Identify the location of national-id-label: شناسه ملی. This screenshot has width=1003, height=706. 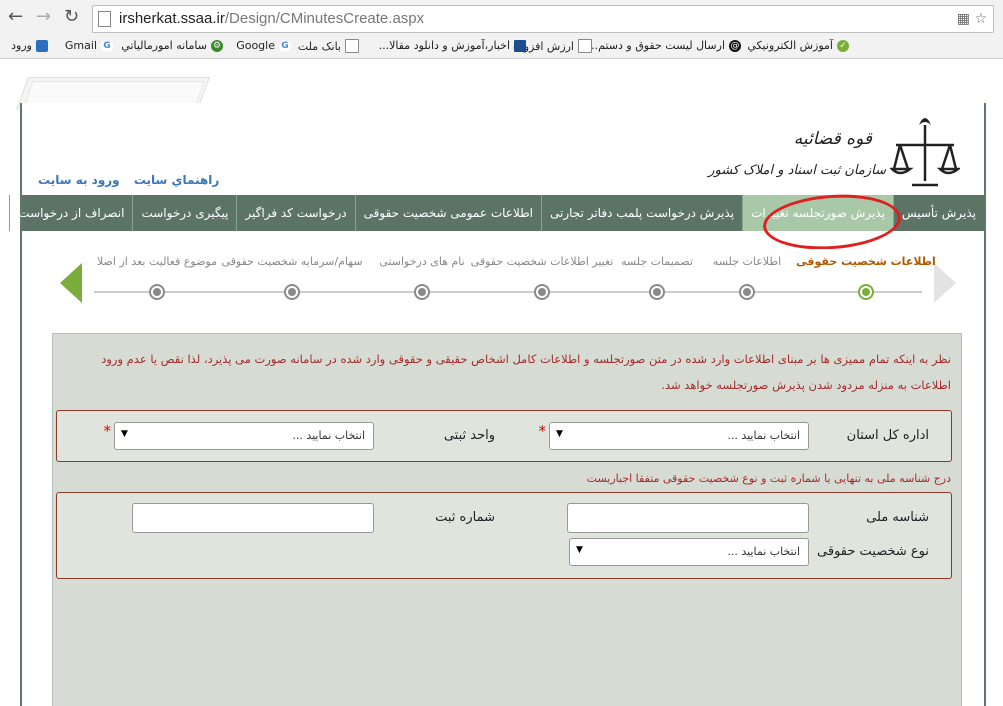
(897, 517).